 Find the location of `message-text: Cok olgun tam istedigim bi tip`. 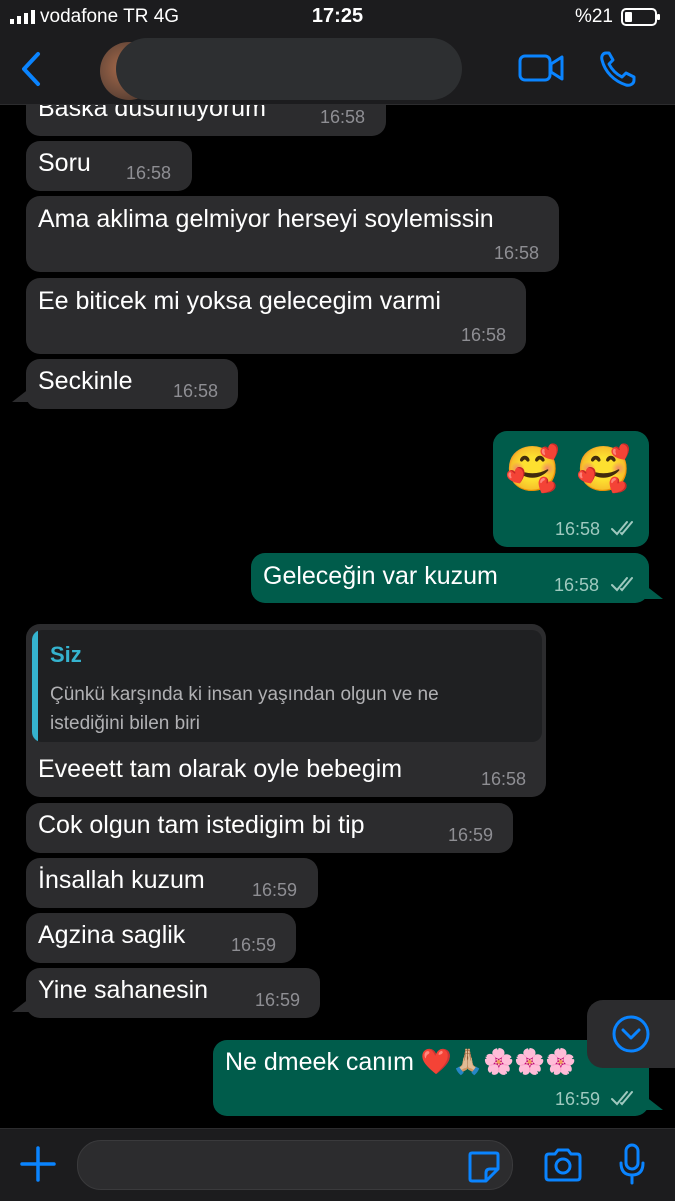

message-text: Cok olgun tam istedigim bi tip is located at coordinates (201, 825).